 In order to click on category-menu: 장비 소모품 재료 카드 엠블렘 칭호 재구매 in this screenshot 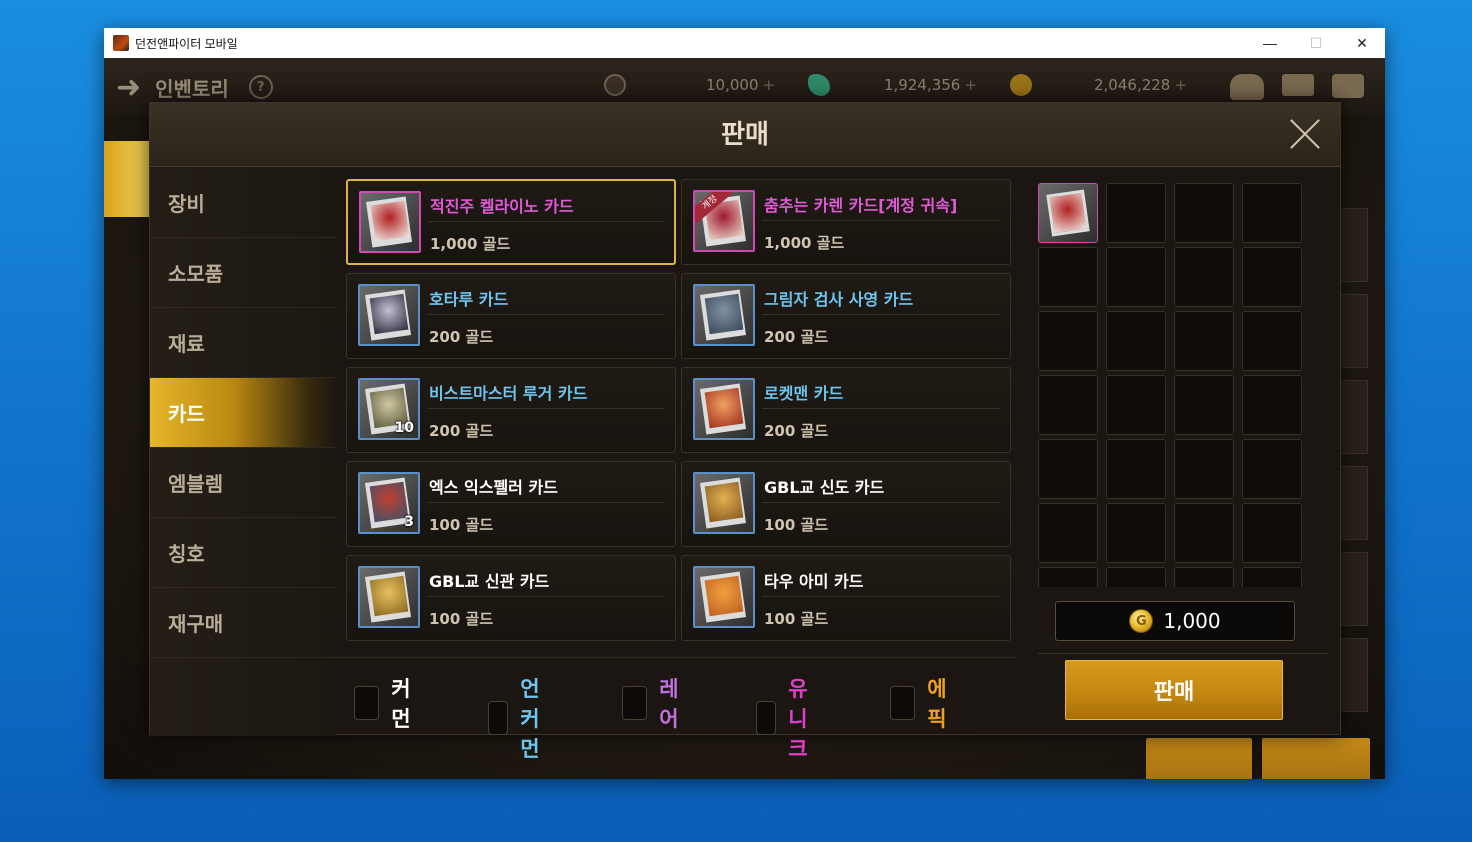, I will do `click(243, 452)`.